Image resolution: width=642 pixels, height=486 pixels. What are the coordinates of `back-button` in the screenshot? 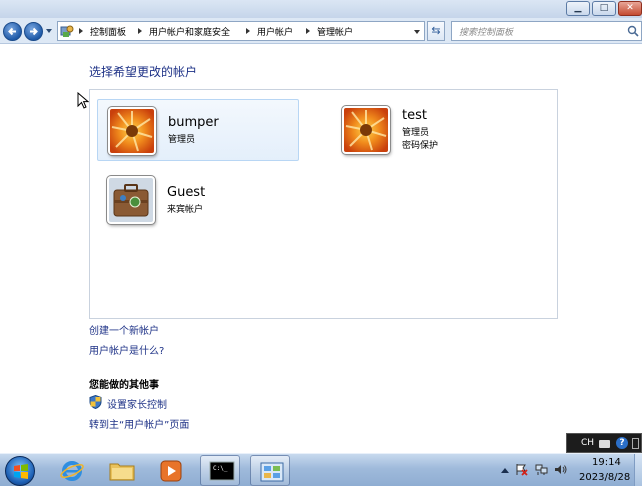 It's located at (12, 31).